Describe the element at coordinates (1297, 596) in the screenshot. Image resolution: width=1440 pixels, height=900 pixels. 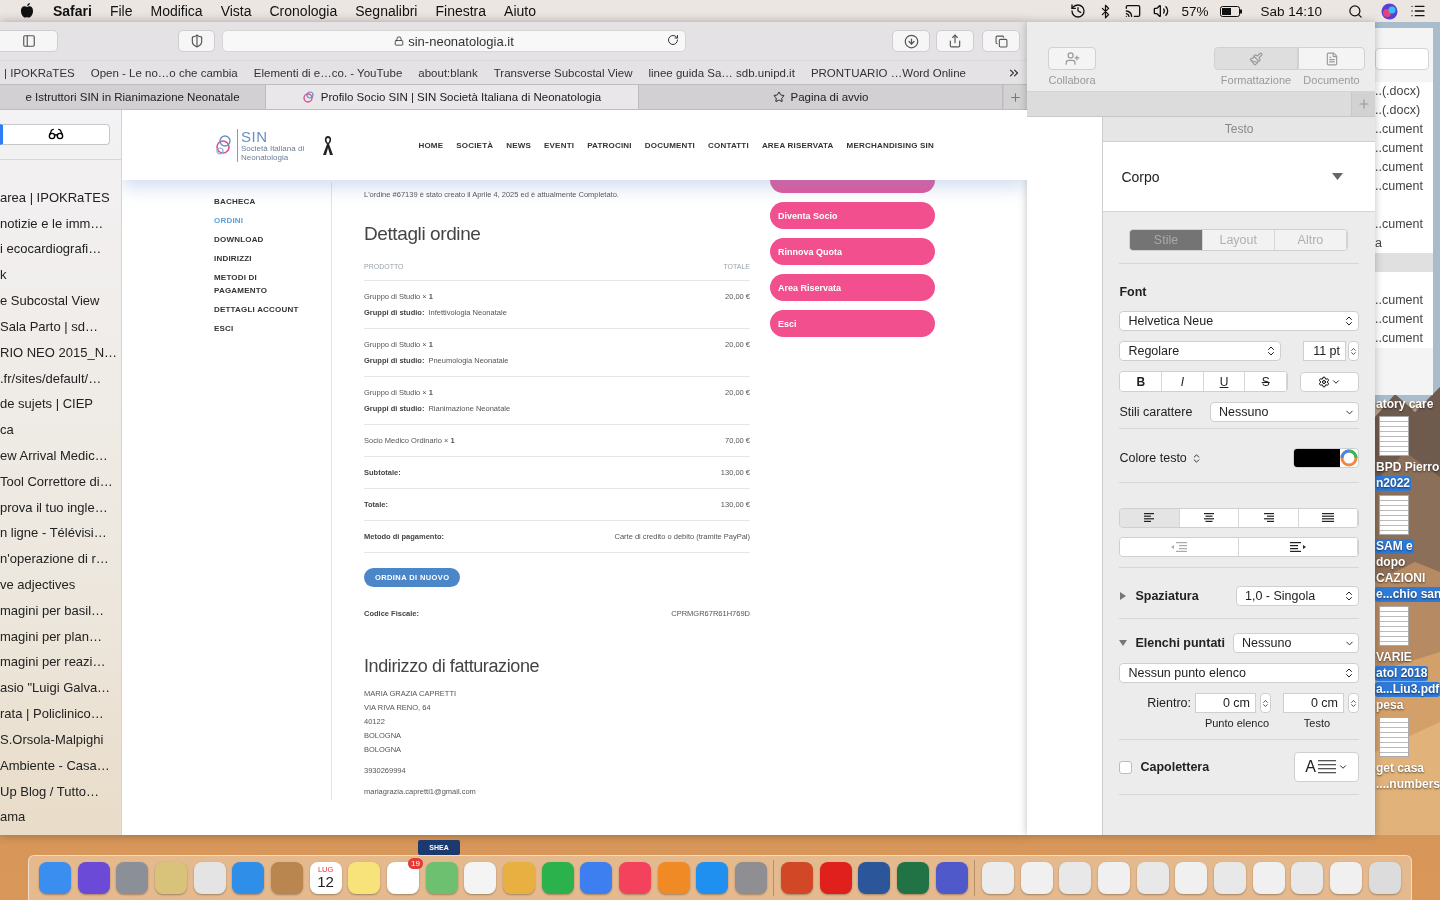
I see `spacing-select: 1,0 - Singola` at that location.